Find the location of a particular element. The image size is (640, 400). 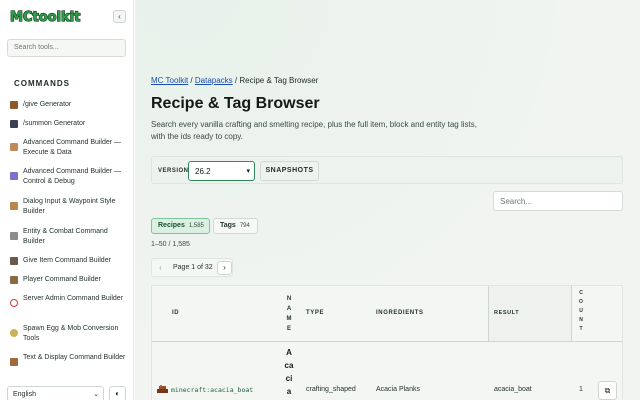

recipe-ingredients: Acacia Planks is located at coordinates (398, 389).